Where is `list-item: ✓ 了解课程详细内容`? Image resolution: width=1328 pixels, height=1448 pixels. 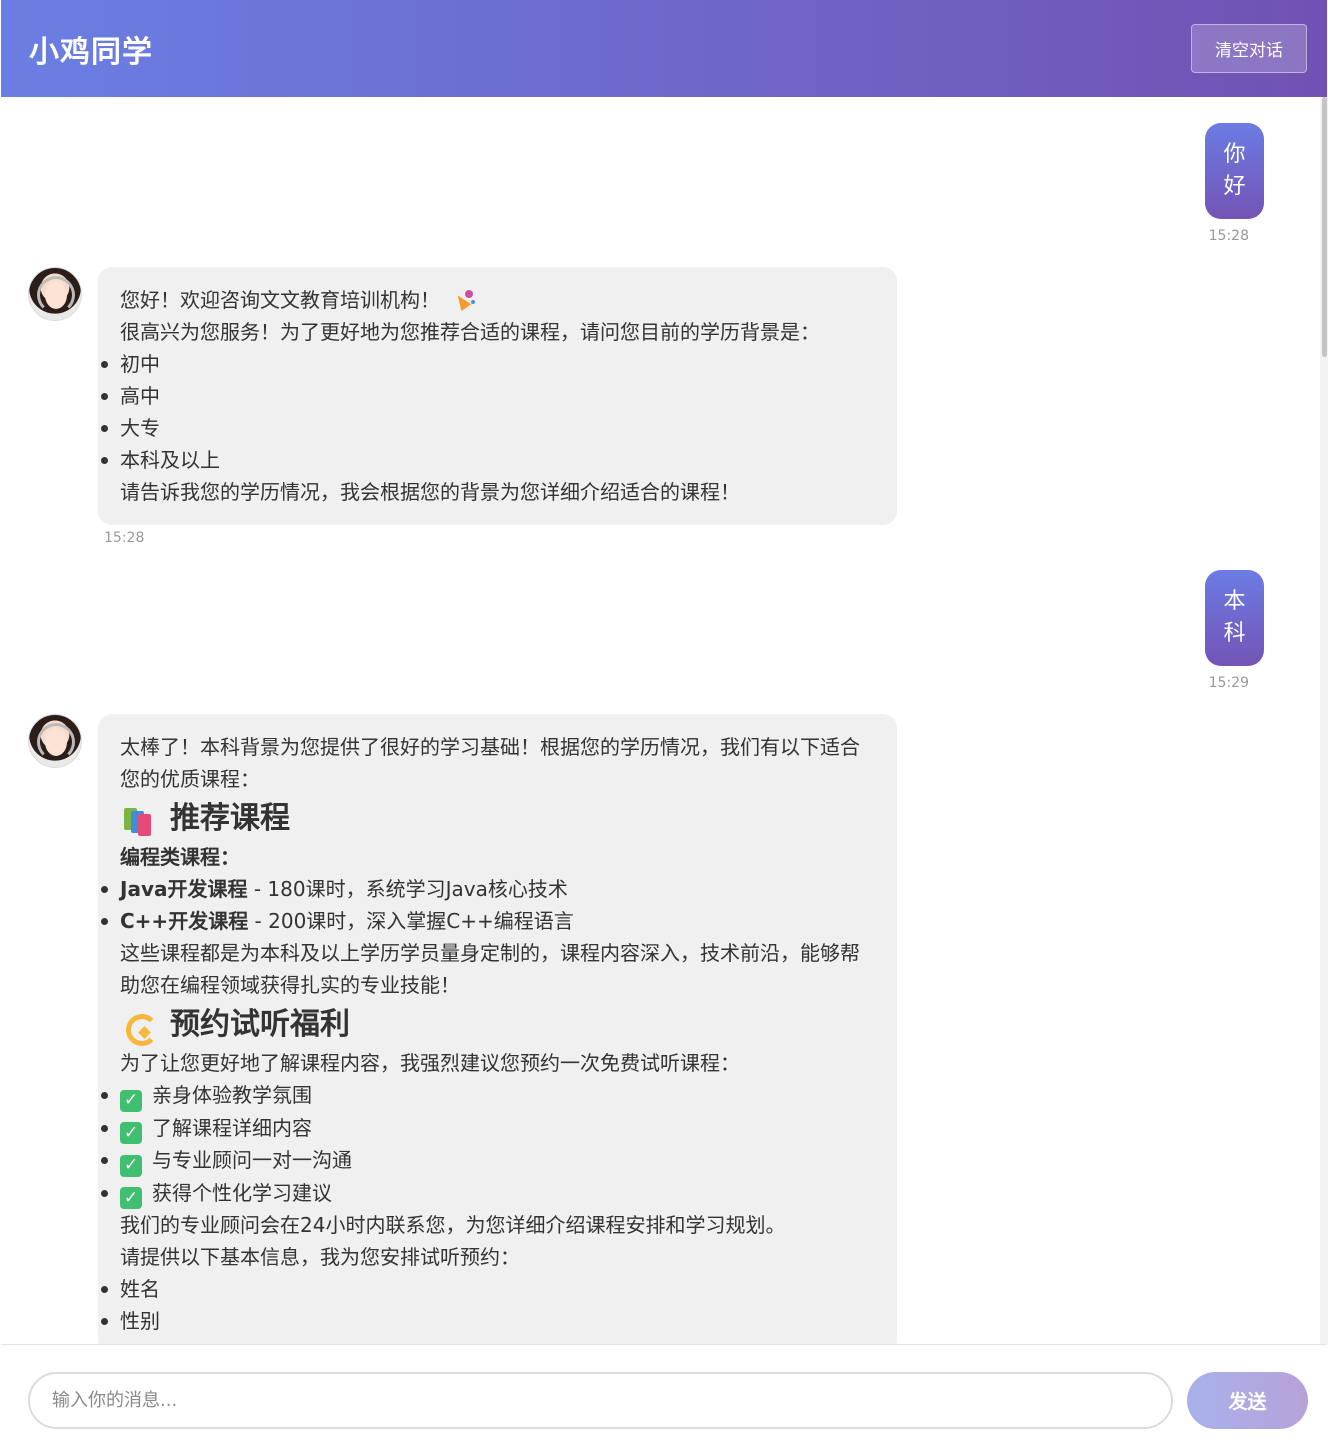
list-item: ✓ 了解课程详细内容 is located at coordinates (488, 1128).